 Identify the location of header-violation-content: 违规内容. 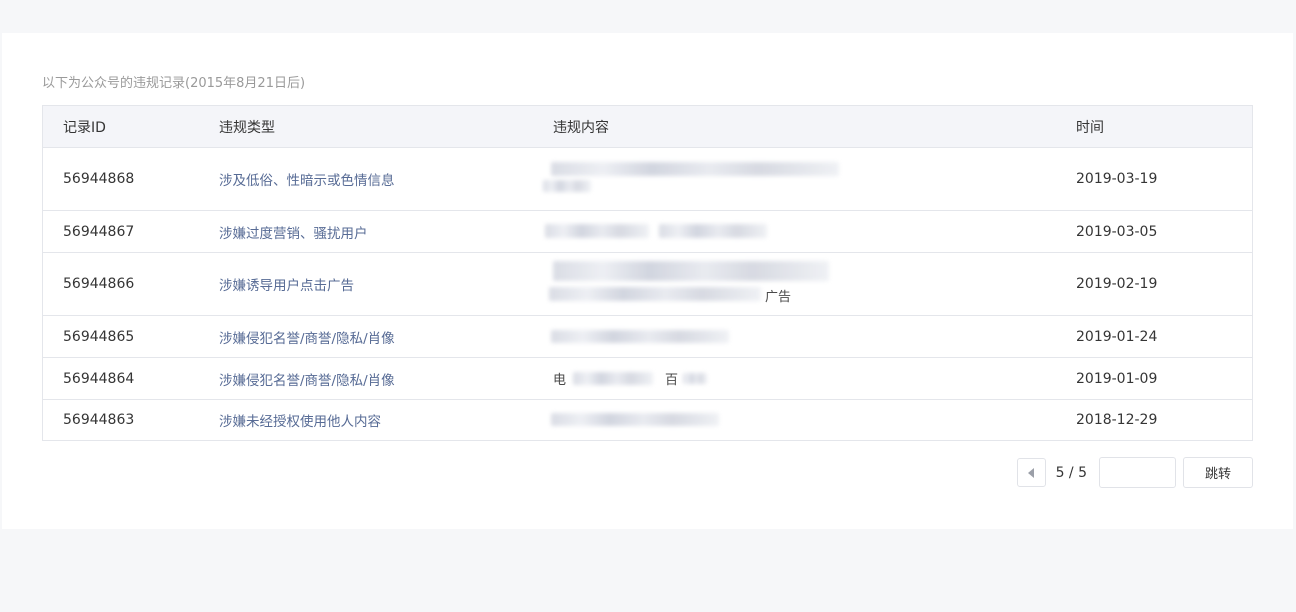
(581, 127).